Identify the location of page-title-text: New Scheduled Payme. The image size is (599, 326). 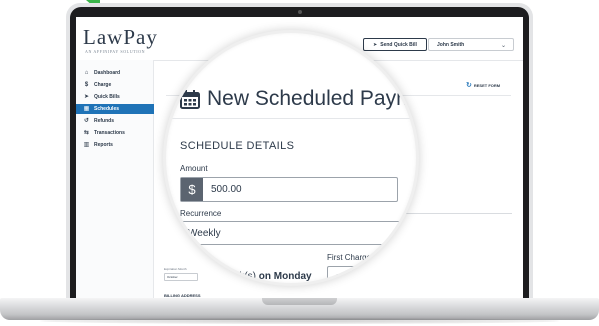
(311, 98).